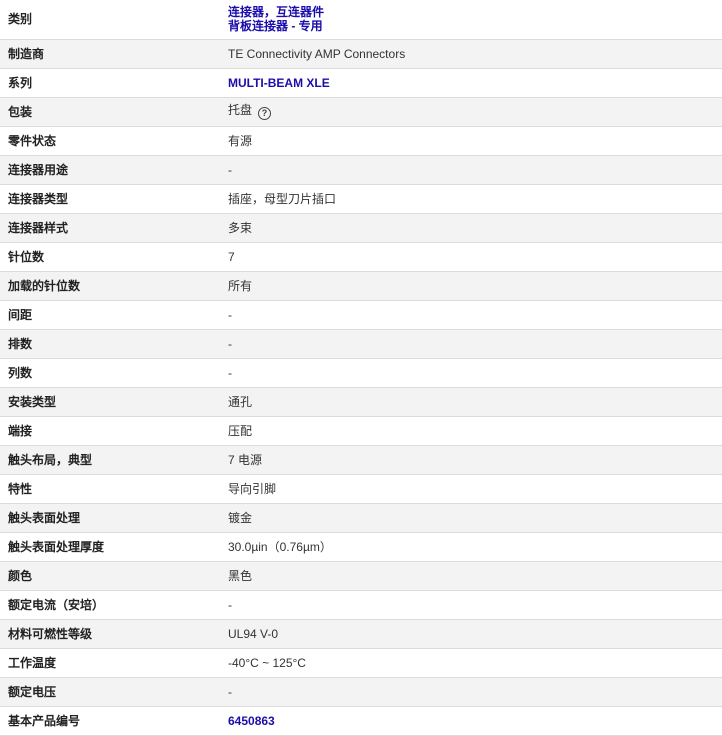 The image size is (722, 736). I want to click on row-label: 制造商, so click(26, 53).